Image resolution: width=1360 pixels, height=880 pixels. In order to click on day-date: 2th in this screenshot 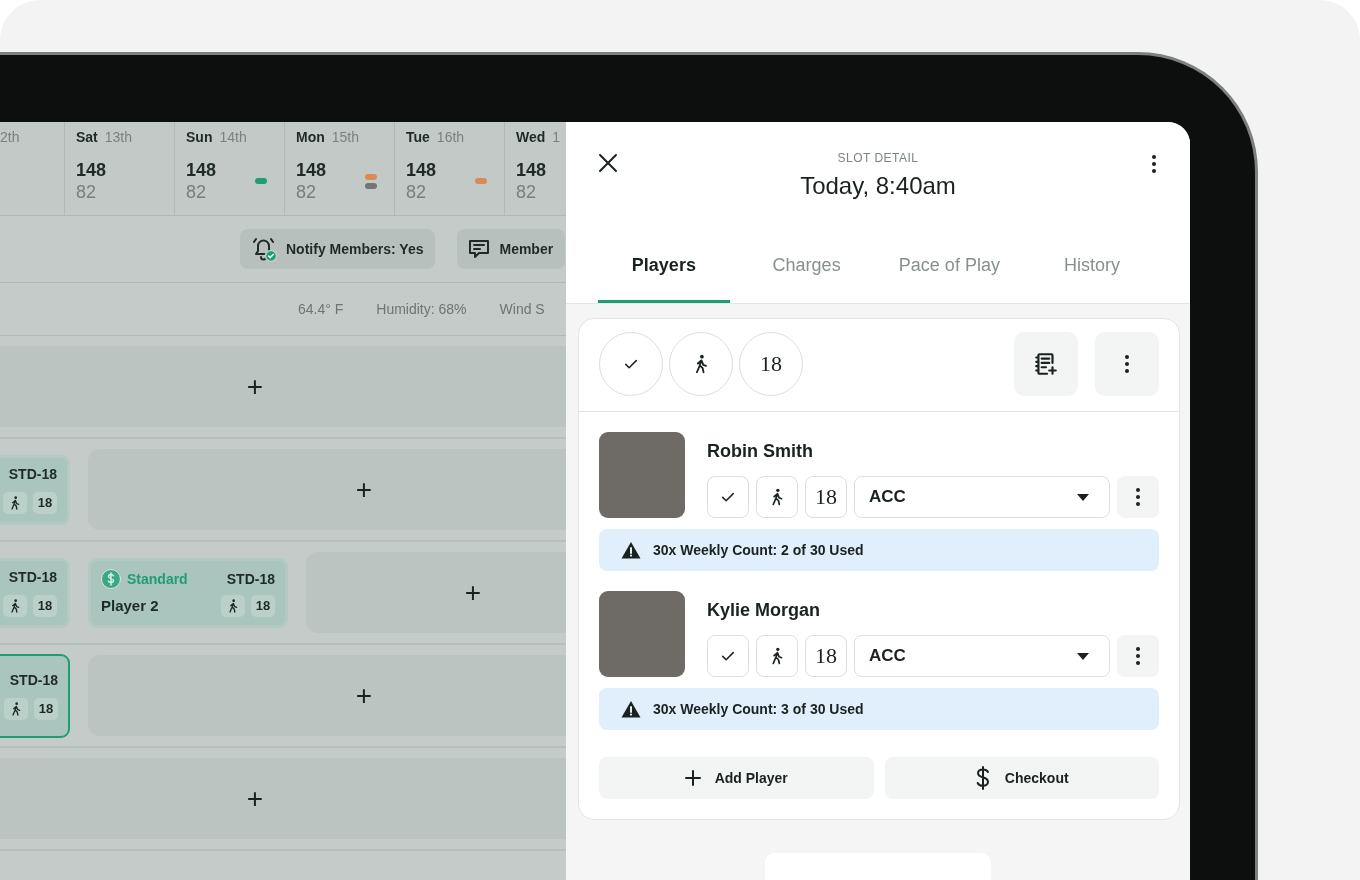, I will do `click(10, 137)`.